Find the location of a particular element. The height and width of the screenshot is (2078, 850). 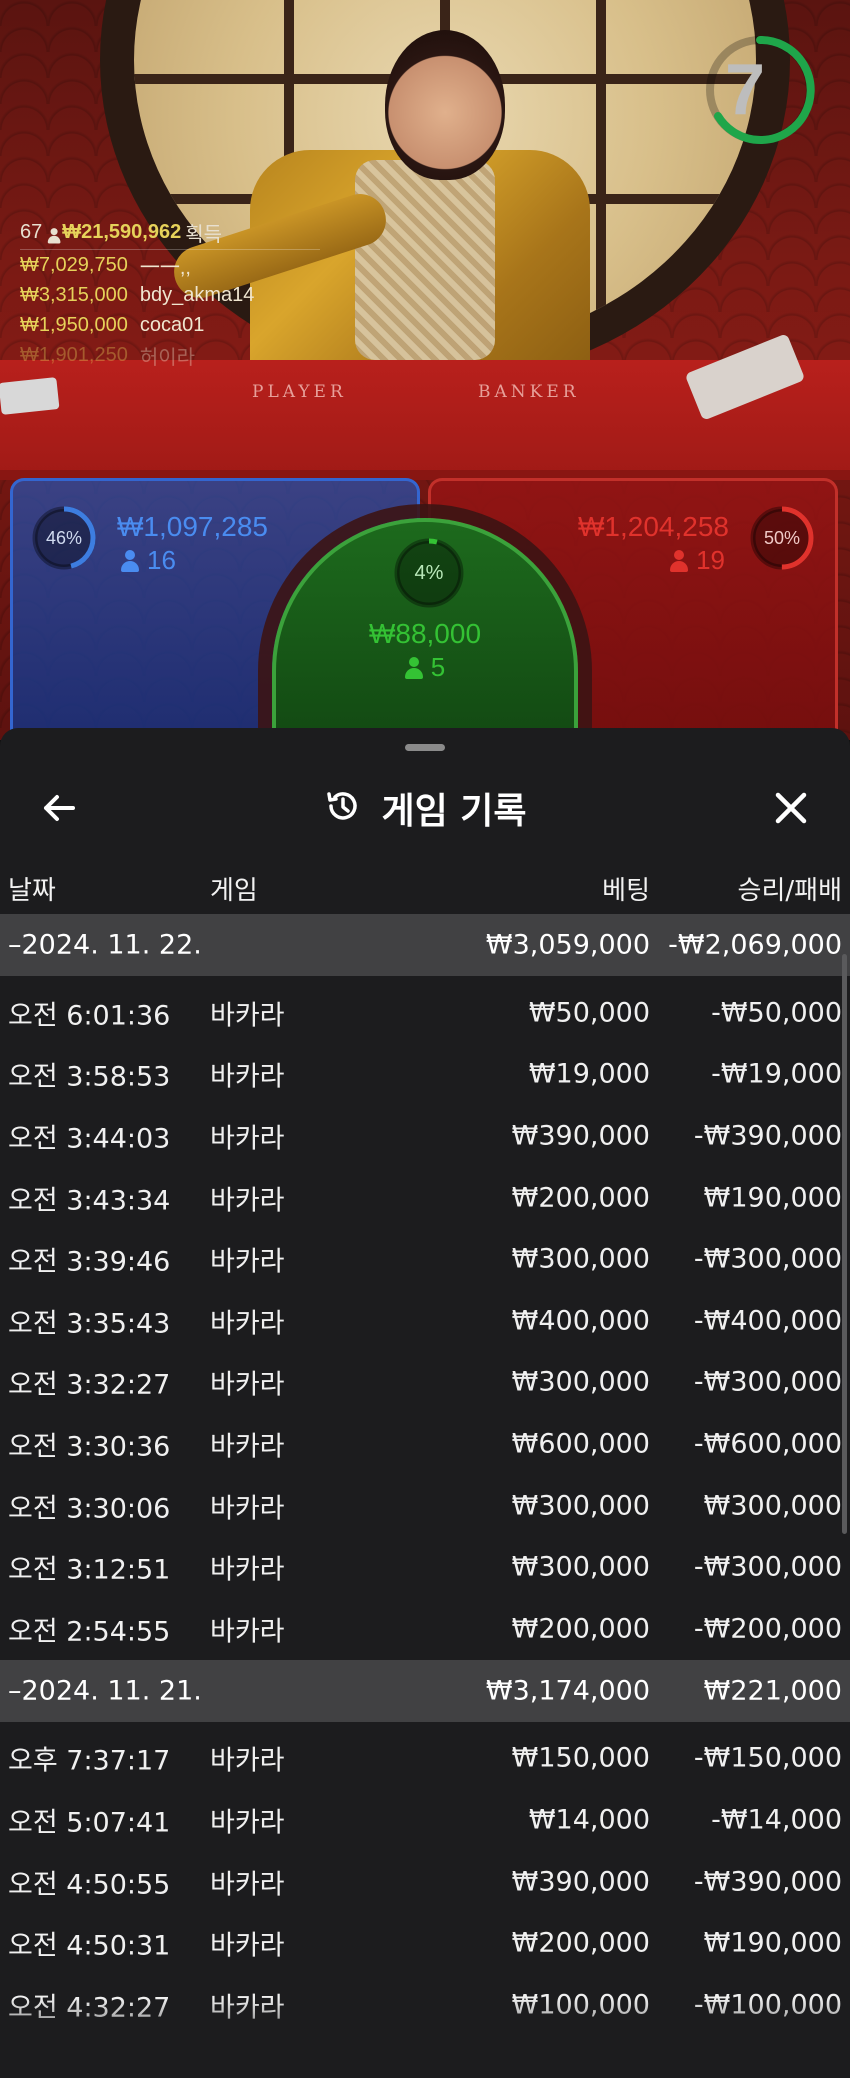

table-row: 오전 3:12:51 바카라 ₩300,000 -₩300,000 is located at coordinates (425, 1567).